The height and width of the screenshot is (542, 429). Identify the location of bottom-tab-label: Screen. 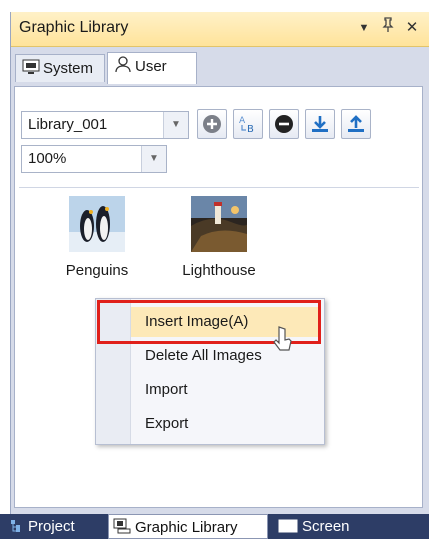
(326, 526).